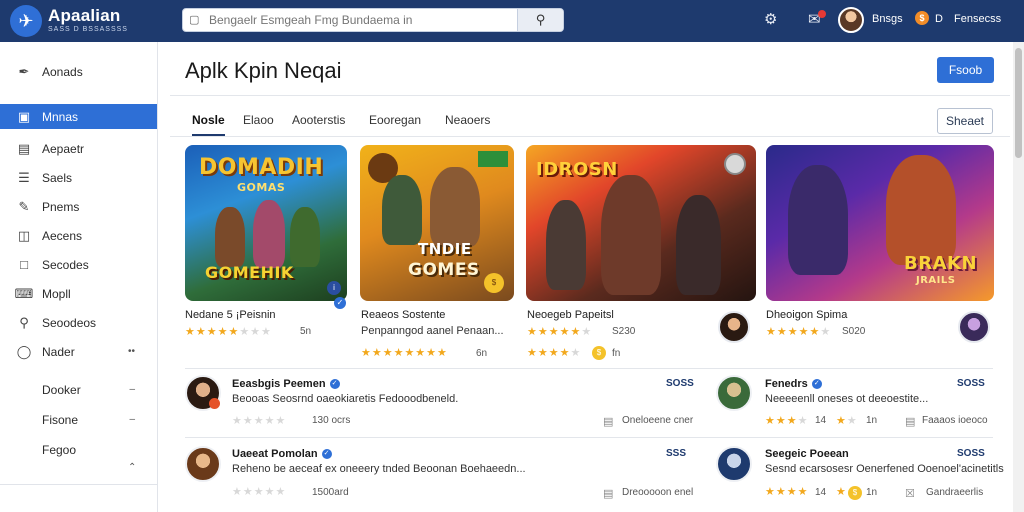 The image size is (1024, 512). Describe the element at coordinates (624, 331) in the screenshot. I see `card-meta: S230` at that location.